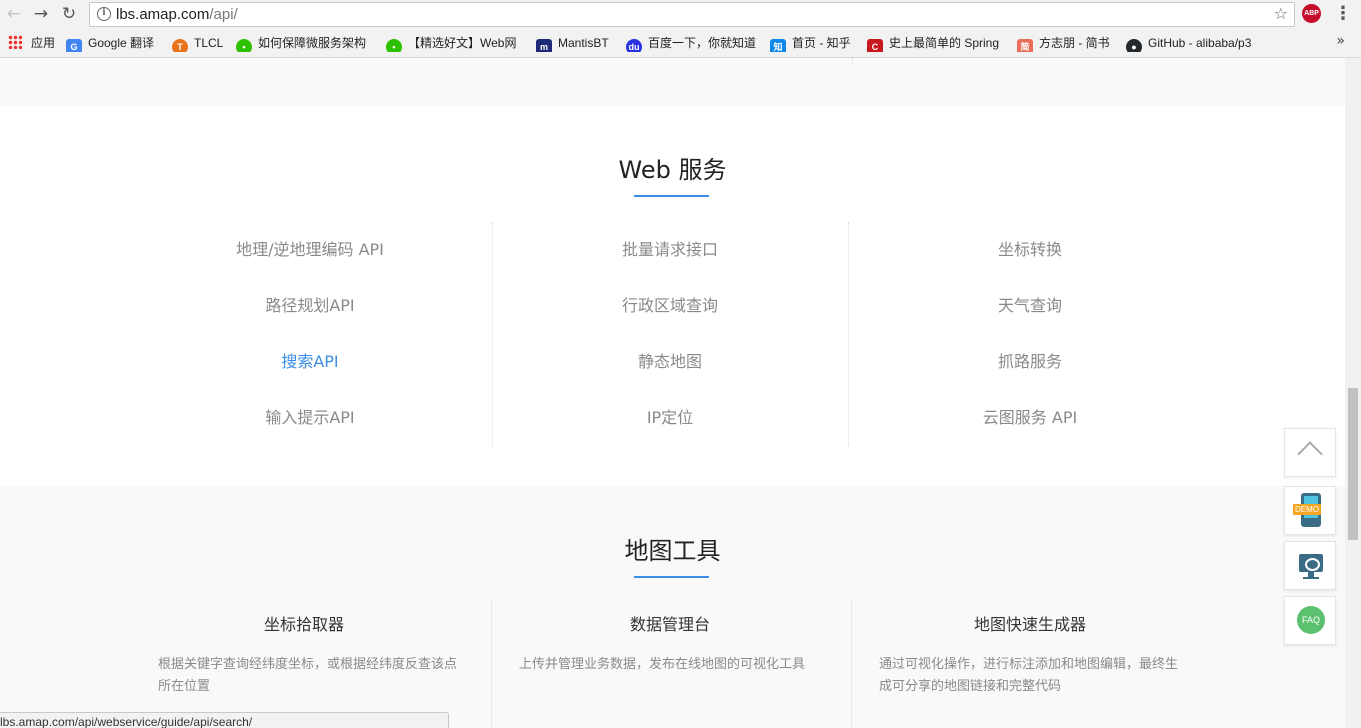  What do you see at coordinates (1307, 509) in the screenshot?
I see `demo-label: DEMO` at bounding box center [1307, 509].